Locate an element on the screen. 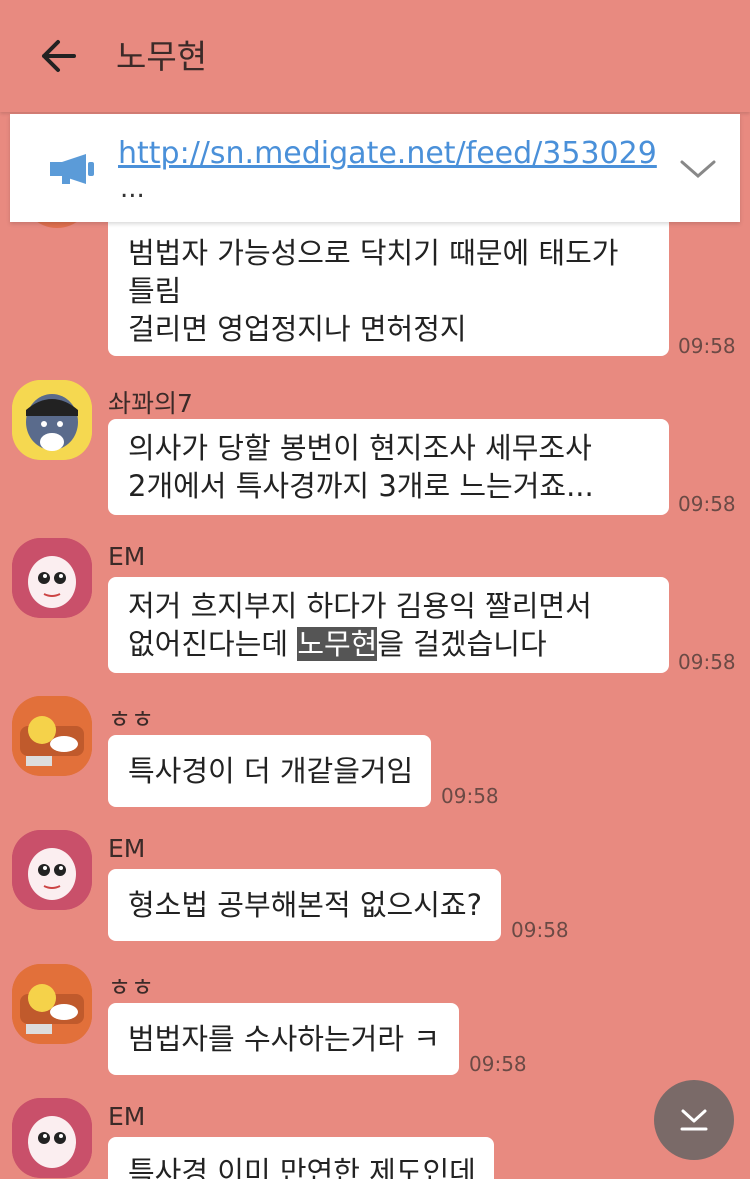 This screenshot has width=750, height=1179. message-text: 특사경이 더 개같을거임 is located at coordinates (271, 771).